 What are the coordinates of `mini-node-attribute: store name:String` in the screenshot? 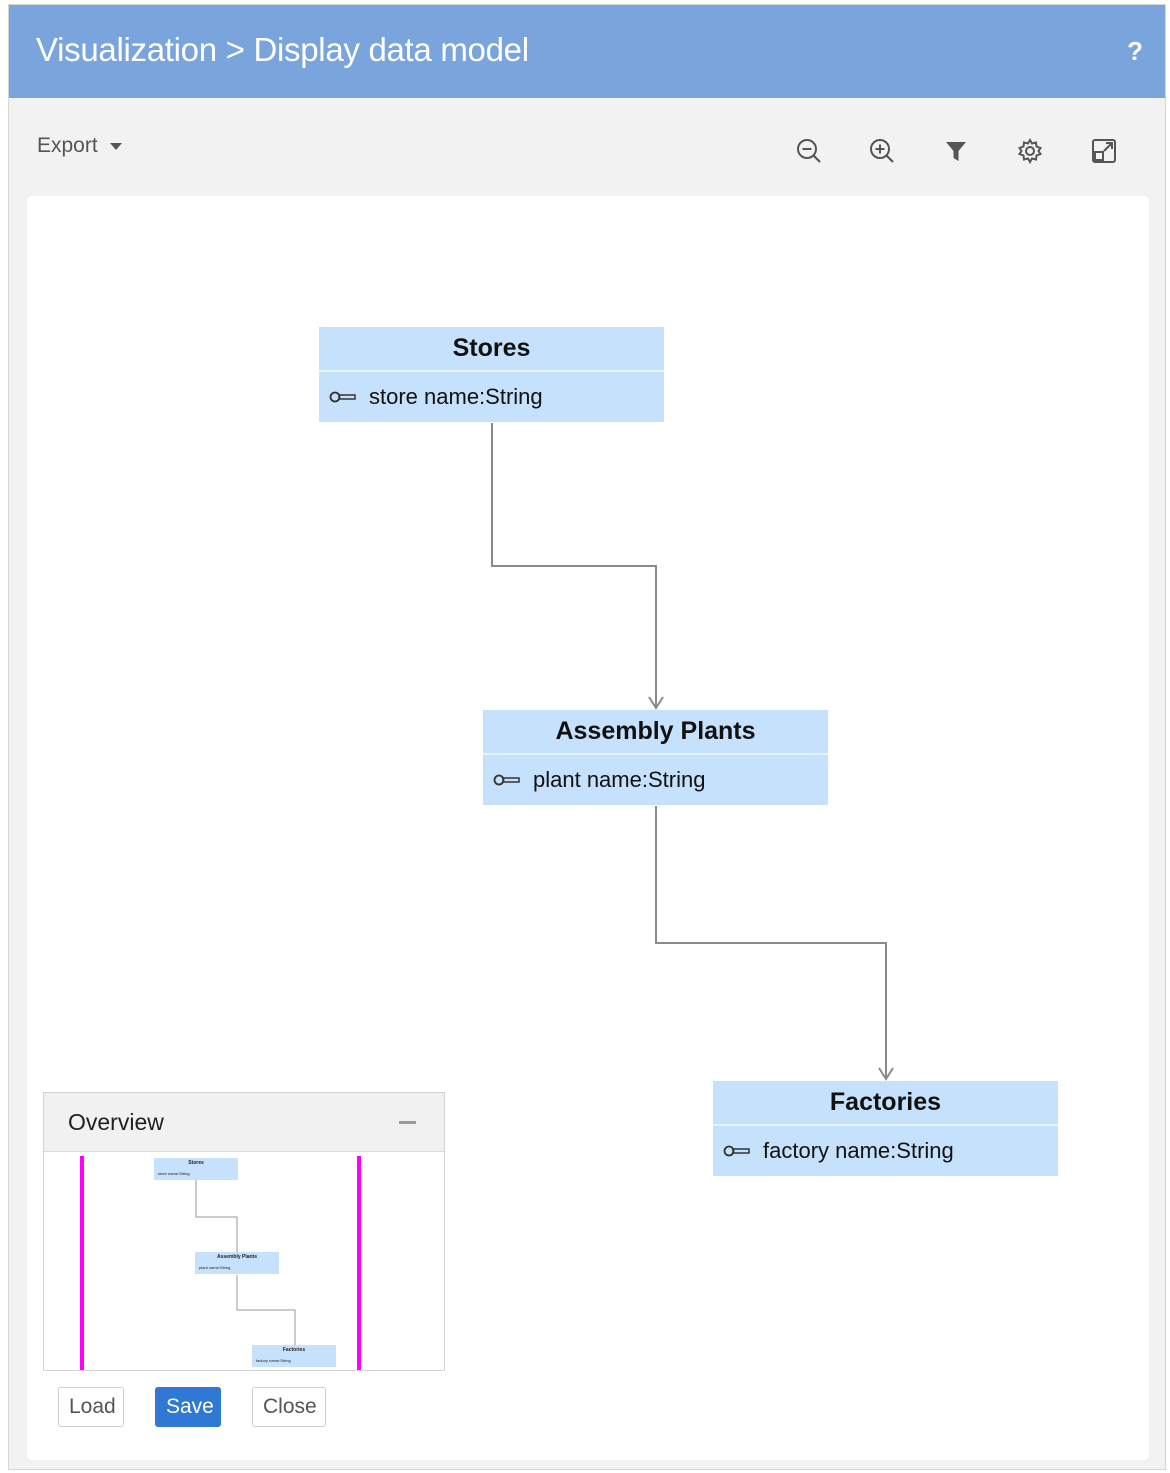 It's located at (174, 1173).